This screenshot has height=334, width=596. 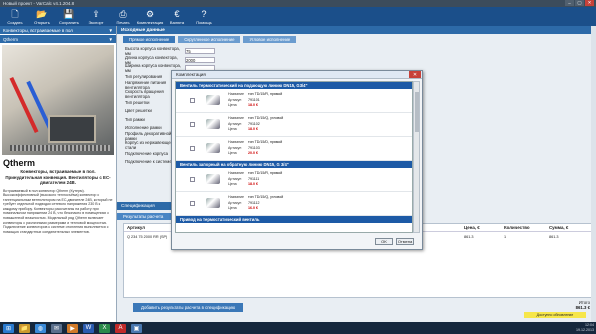 I want to click on category-dropdown: Конвекторы, встраиваемые в пол ▼, so click(x=58, y=30).